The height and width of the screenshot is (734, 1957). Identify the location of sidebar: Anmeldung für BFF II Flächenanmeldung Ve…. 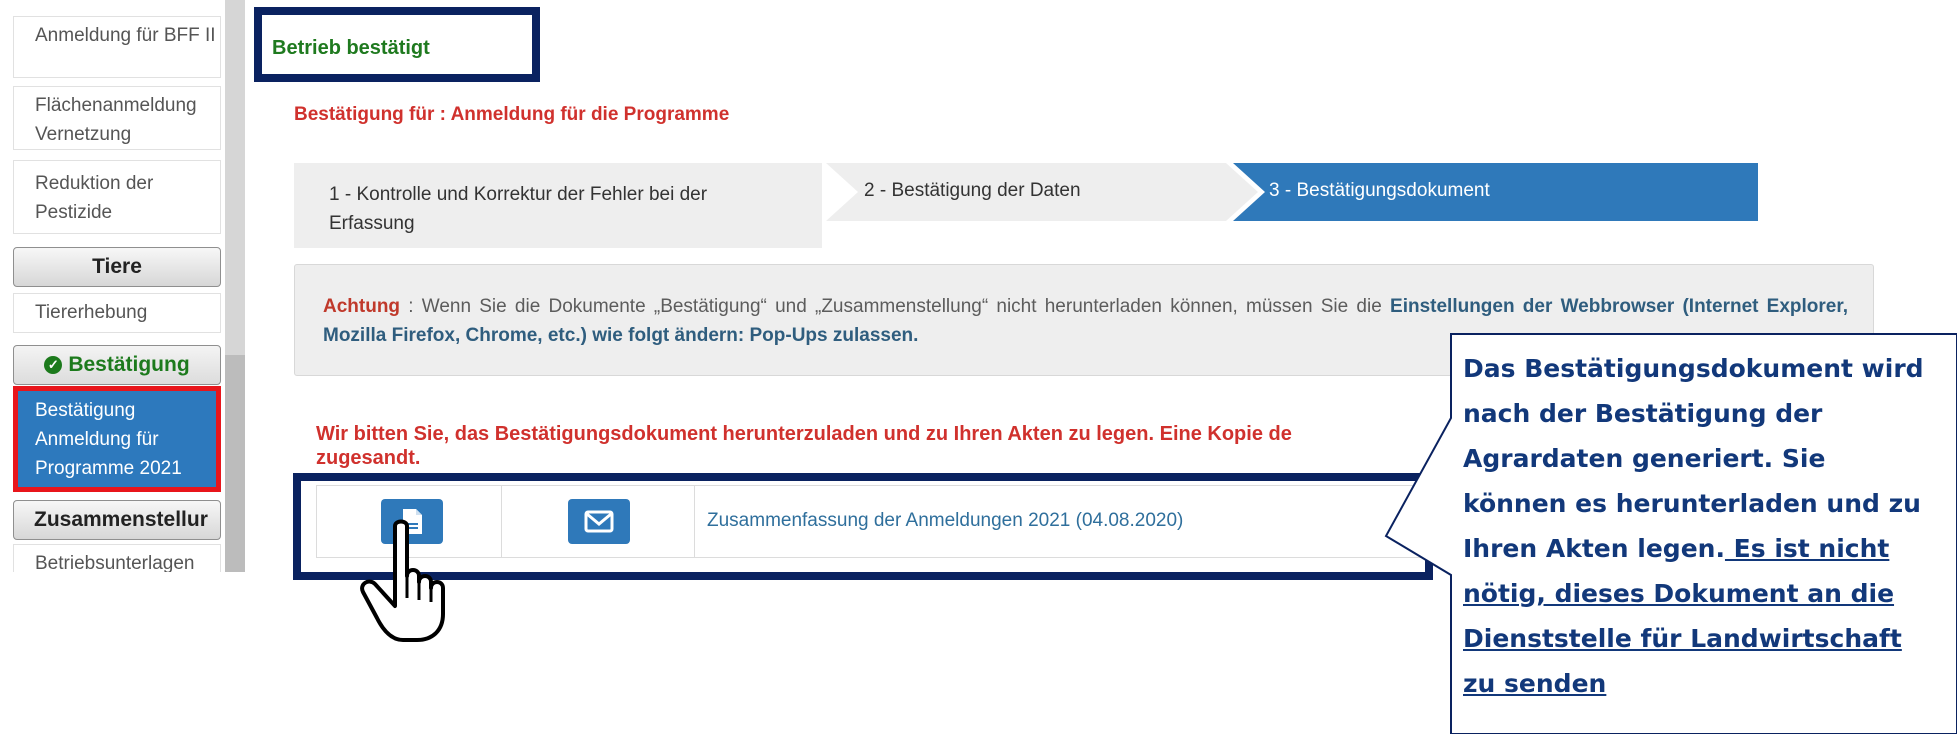
(122, 286).